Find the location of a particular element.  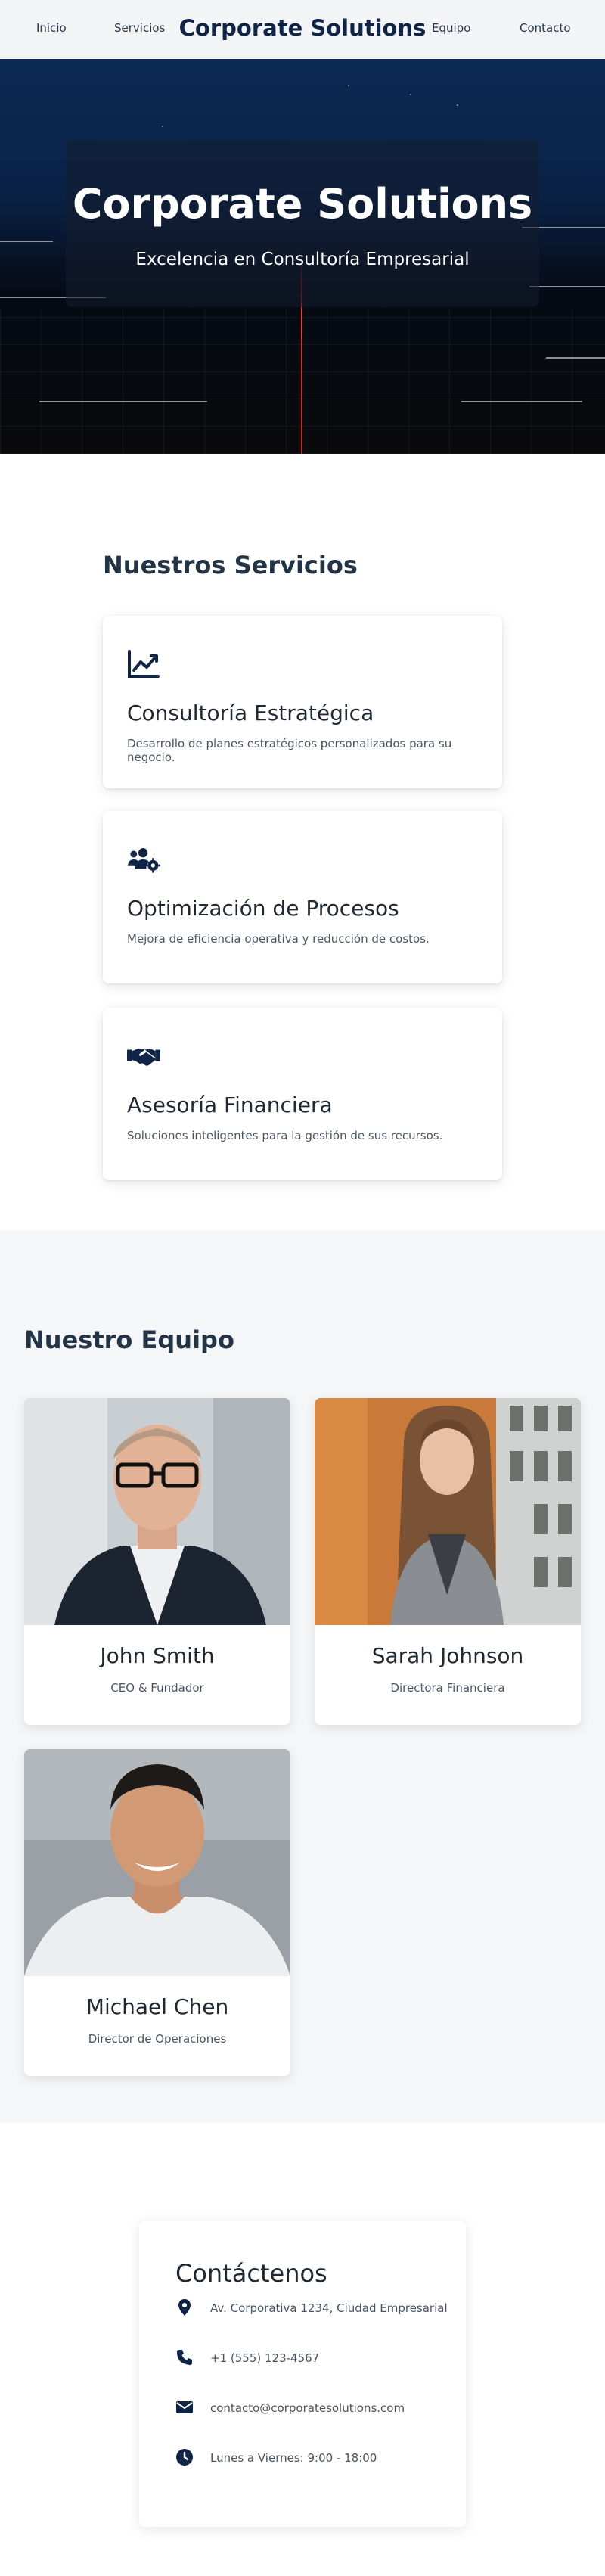

team-member-name: Michael Chen is located at coordinates (157, 2006).